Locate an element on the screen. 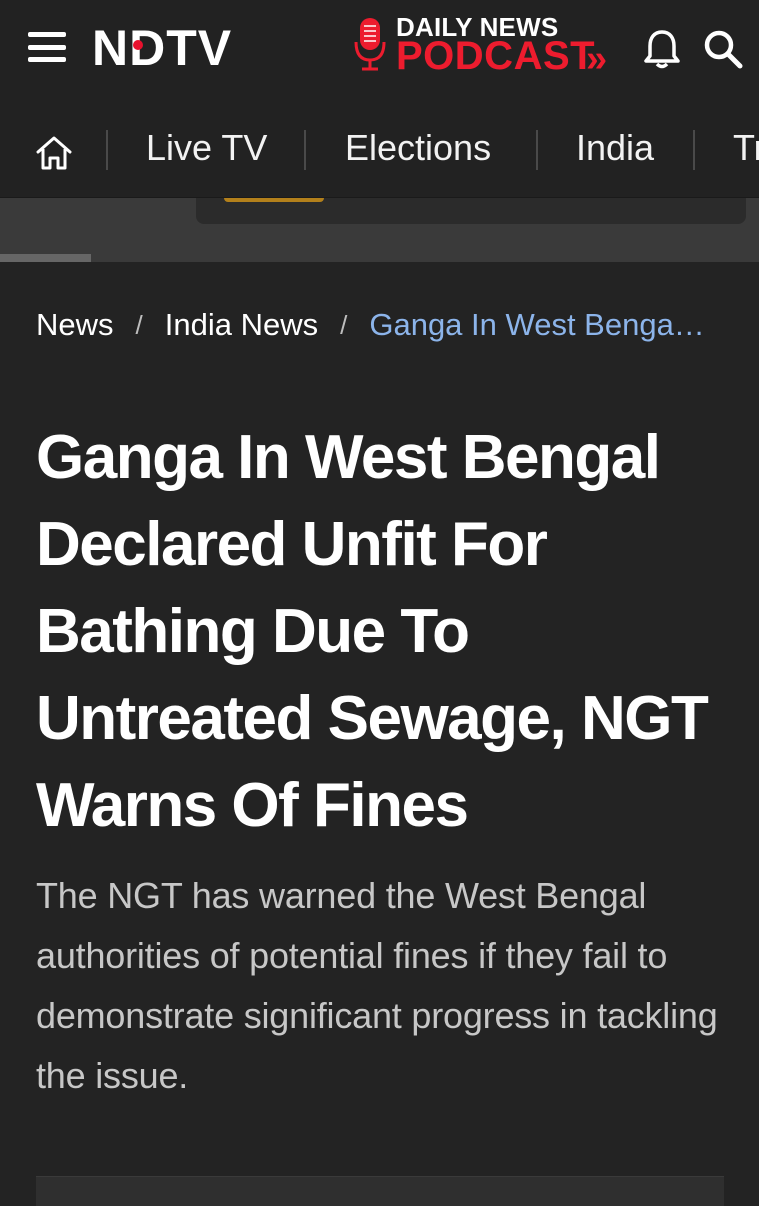 The height and width of the screenshot is (1206, 759). microphone-icon is located at coordinates (370, 44).